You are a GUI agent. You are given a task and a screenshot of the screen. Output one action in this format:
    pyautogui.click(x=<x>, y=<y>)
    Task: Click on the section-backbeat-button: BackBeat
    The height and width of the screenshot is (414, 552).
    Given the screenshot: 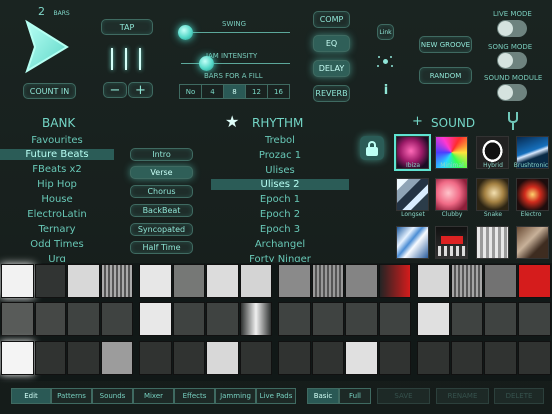 What is the action you would take?
    pyautogui.click(x=161, y=210)
    